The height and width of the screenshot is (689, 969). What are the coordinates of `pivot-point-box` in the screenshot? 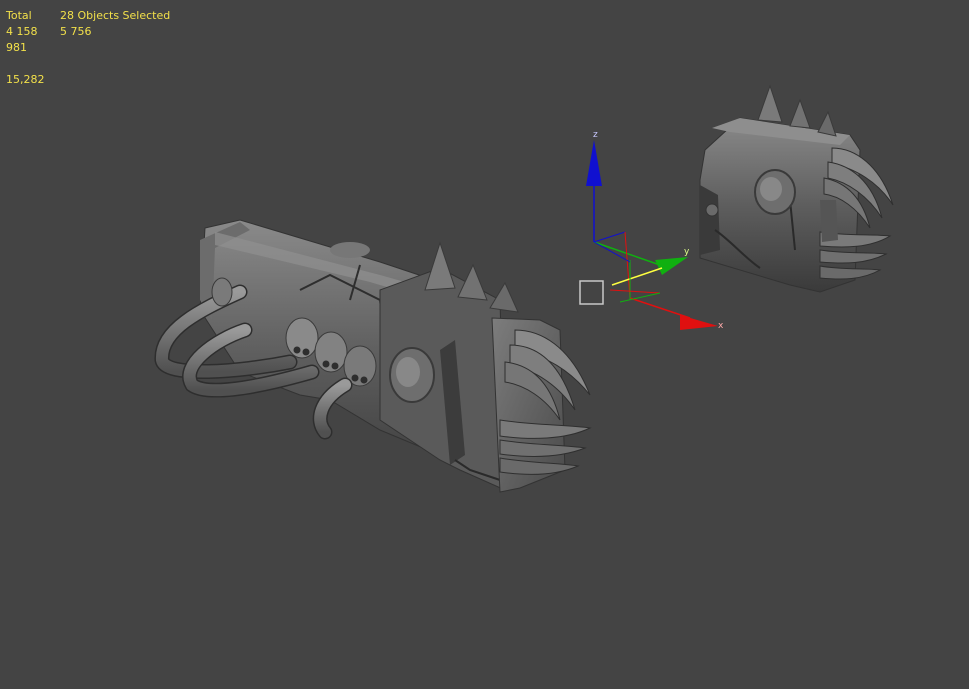 It's located at (591, 292).